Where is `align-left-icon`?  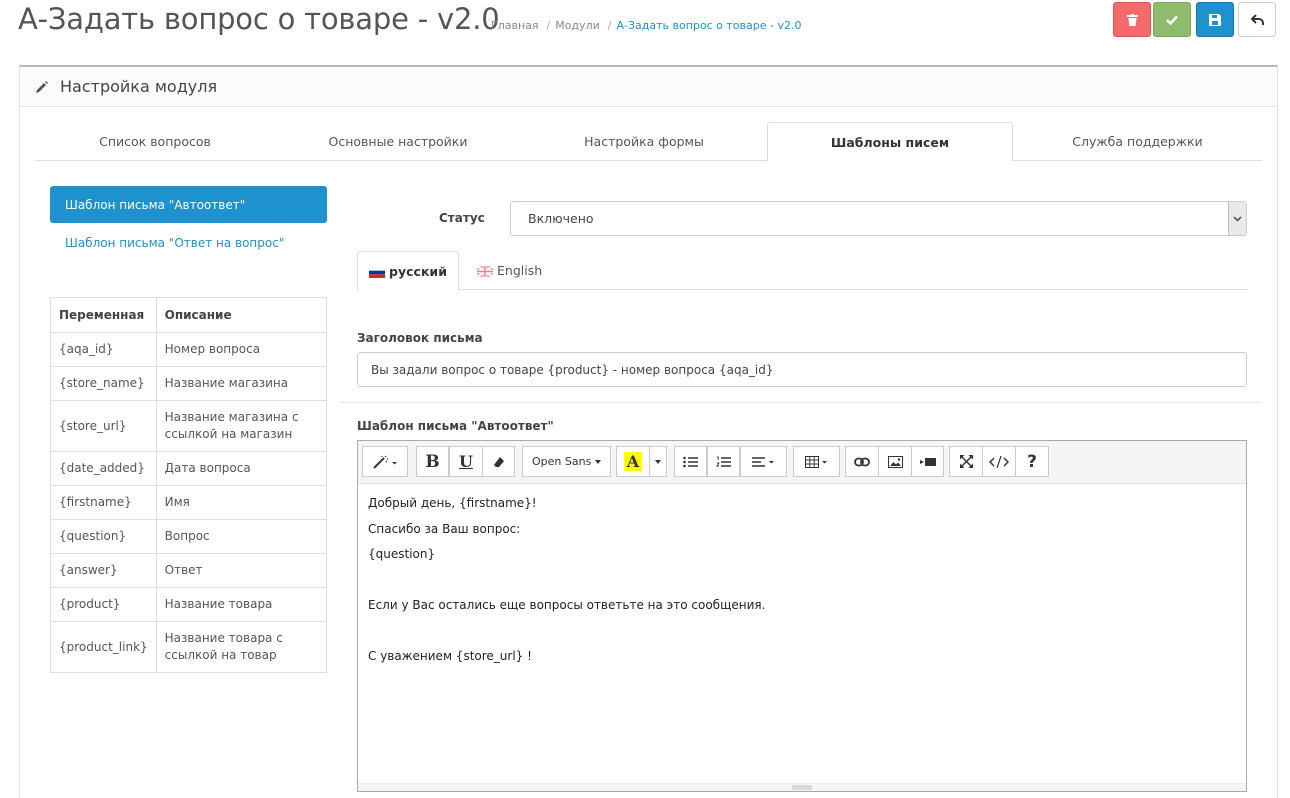 align-left-icon is located at coordinates (762, 461).